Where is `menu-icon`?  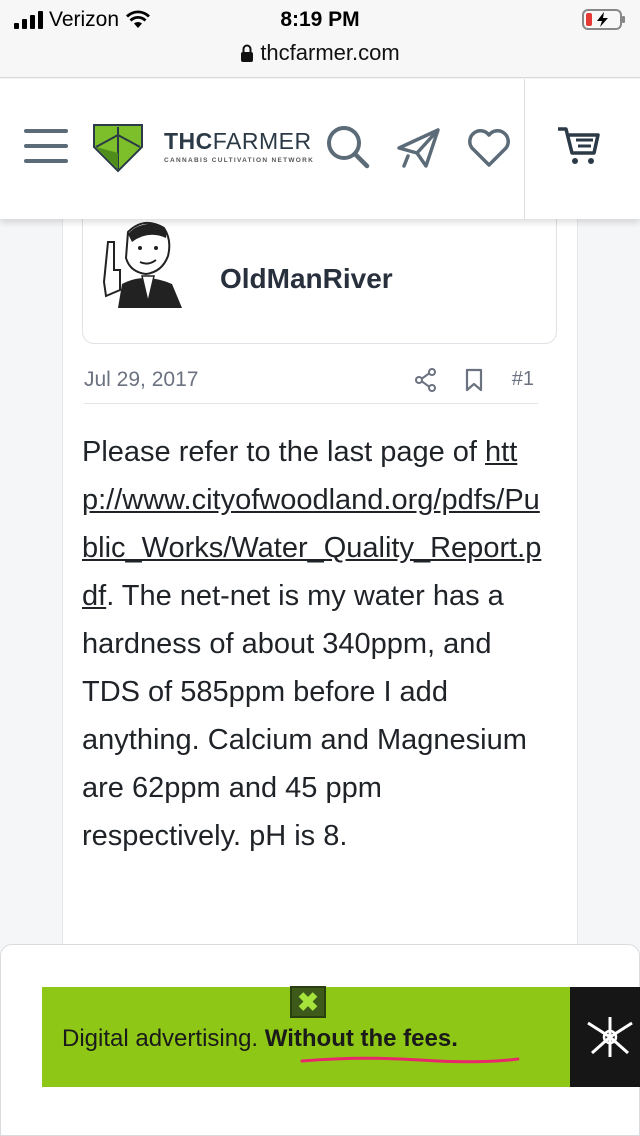
menu-icon is located at coordinates (46, 146).